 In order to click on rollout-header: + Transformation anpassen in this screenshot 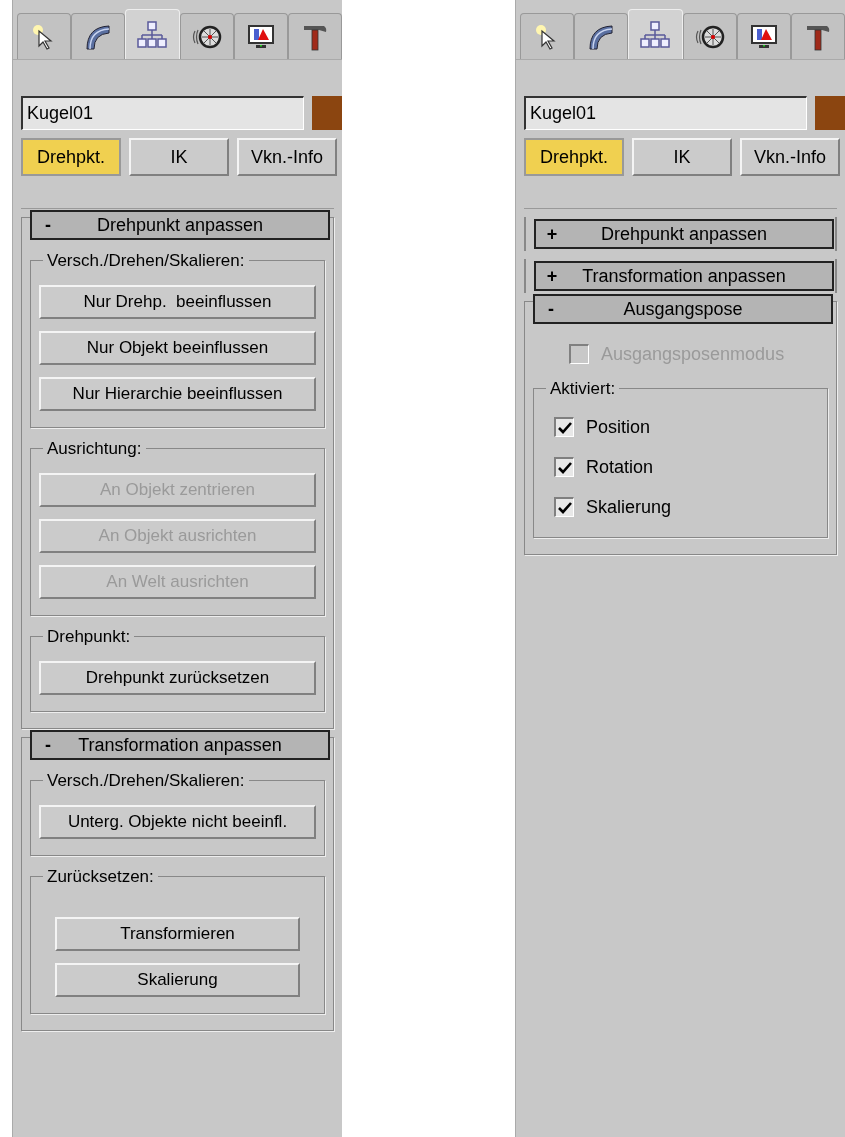, I will do `click(684, 276)`.